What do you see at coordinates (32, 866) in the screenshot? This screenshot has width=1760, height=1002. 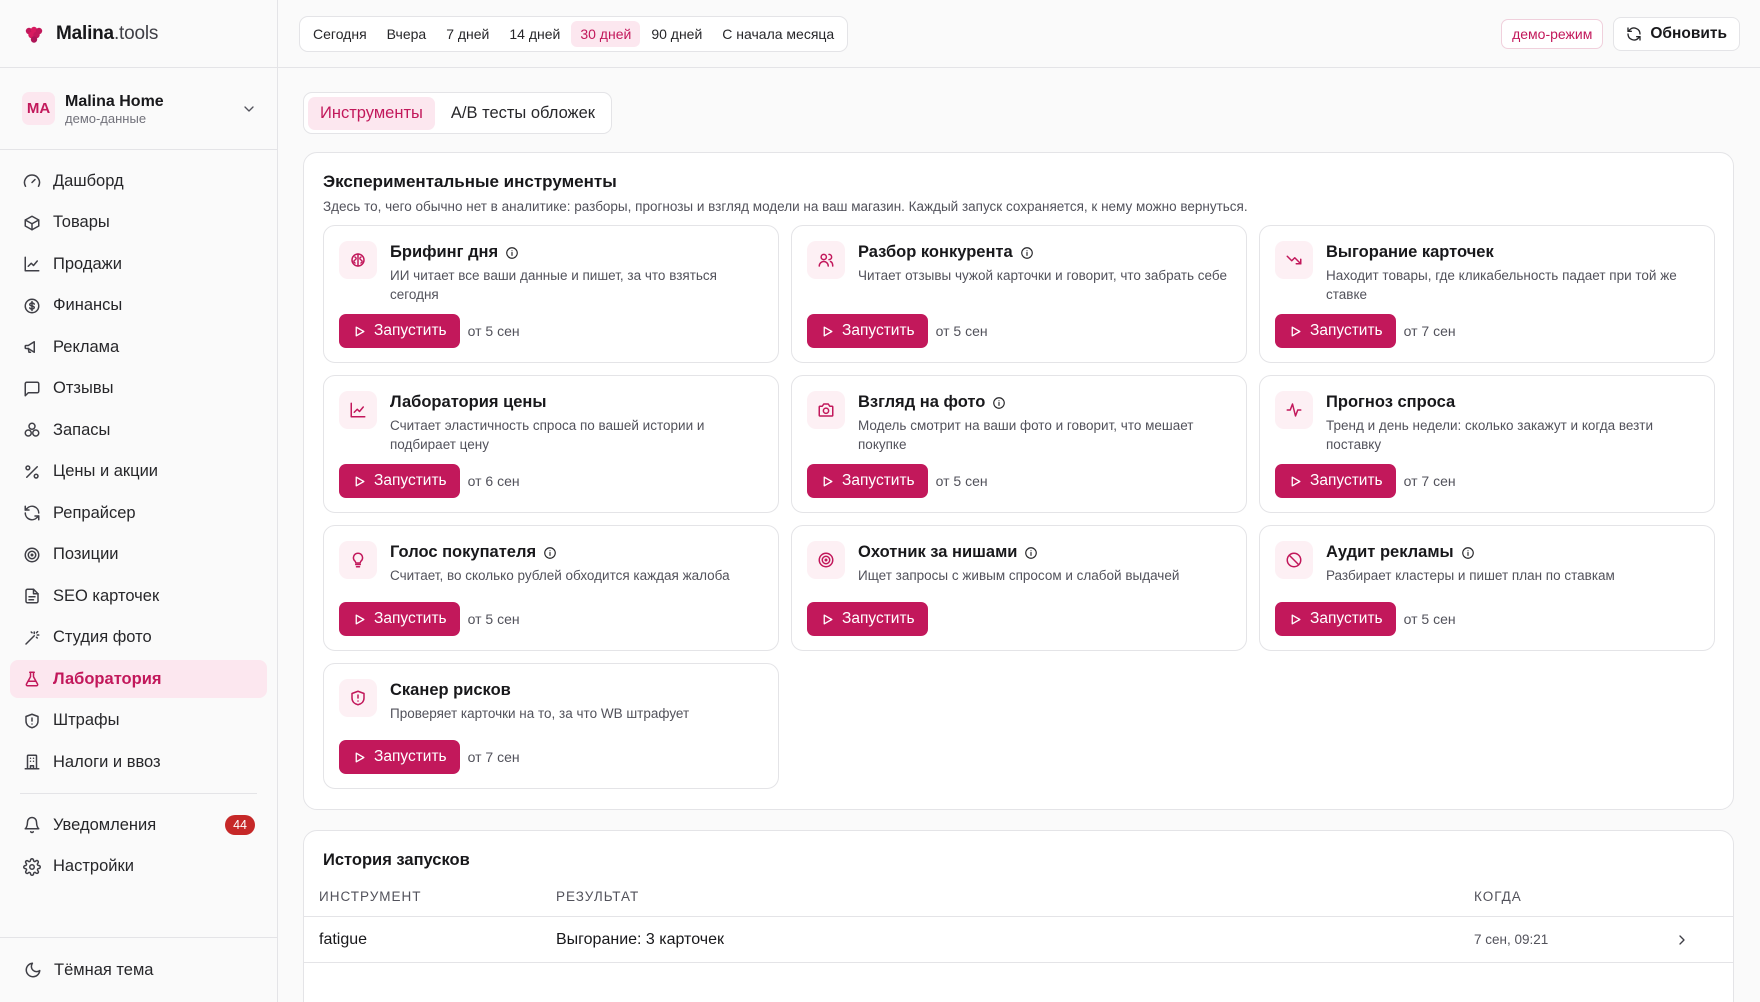 I see `gear-icon` at bounding box center [32, 866].